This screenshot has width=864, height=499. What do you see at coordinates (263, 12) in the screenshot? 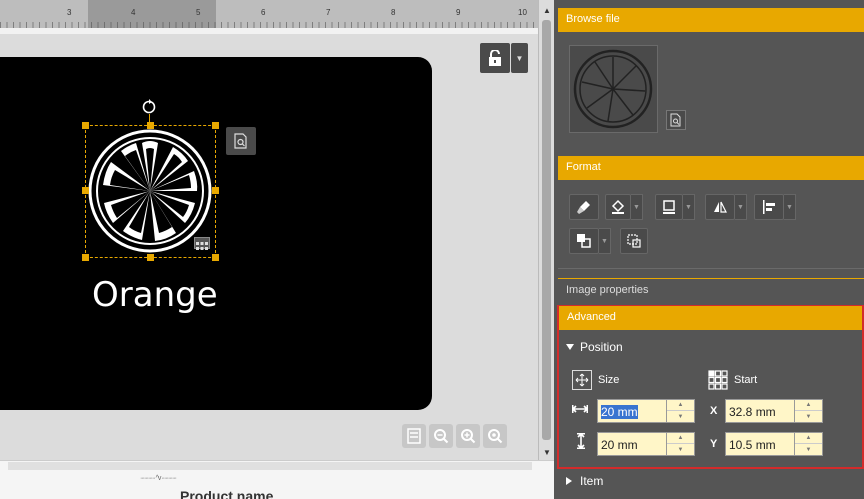
I see `ruler-tick: 6` at bounding box center [263, 12].